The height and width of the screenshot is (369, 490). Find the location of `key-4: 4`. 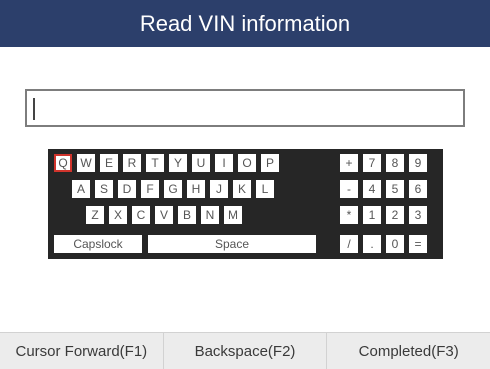

key-4: 4 is located at coordinates (372, 189).